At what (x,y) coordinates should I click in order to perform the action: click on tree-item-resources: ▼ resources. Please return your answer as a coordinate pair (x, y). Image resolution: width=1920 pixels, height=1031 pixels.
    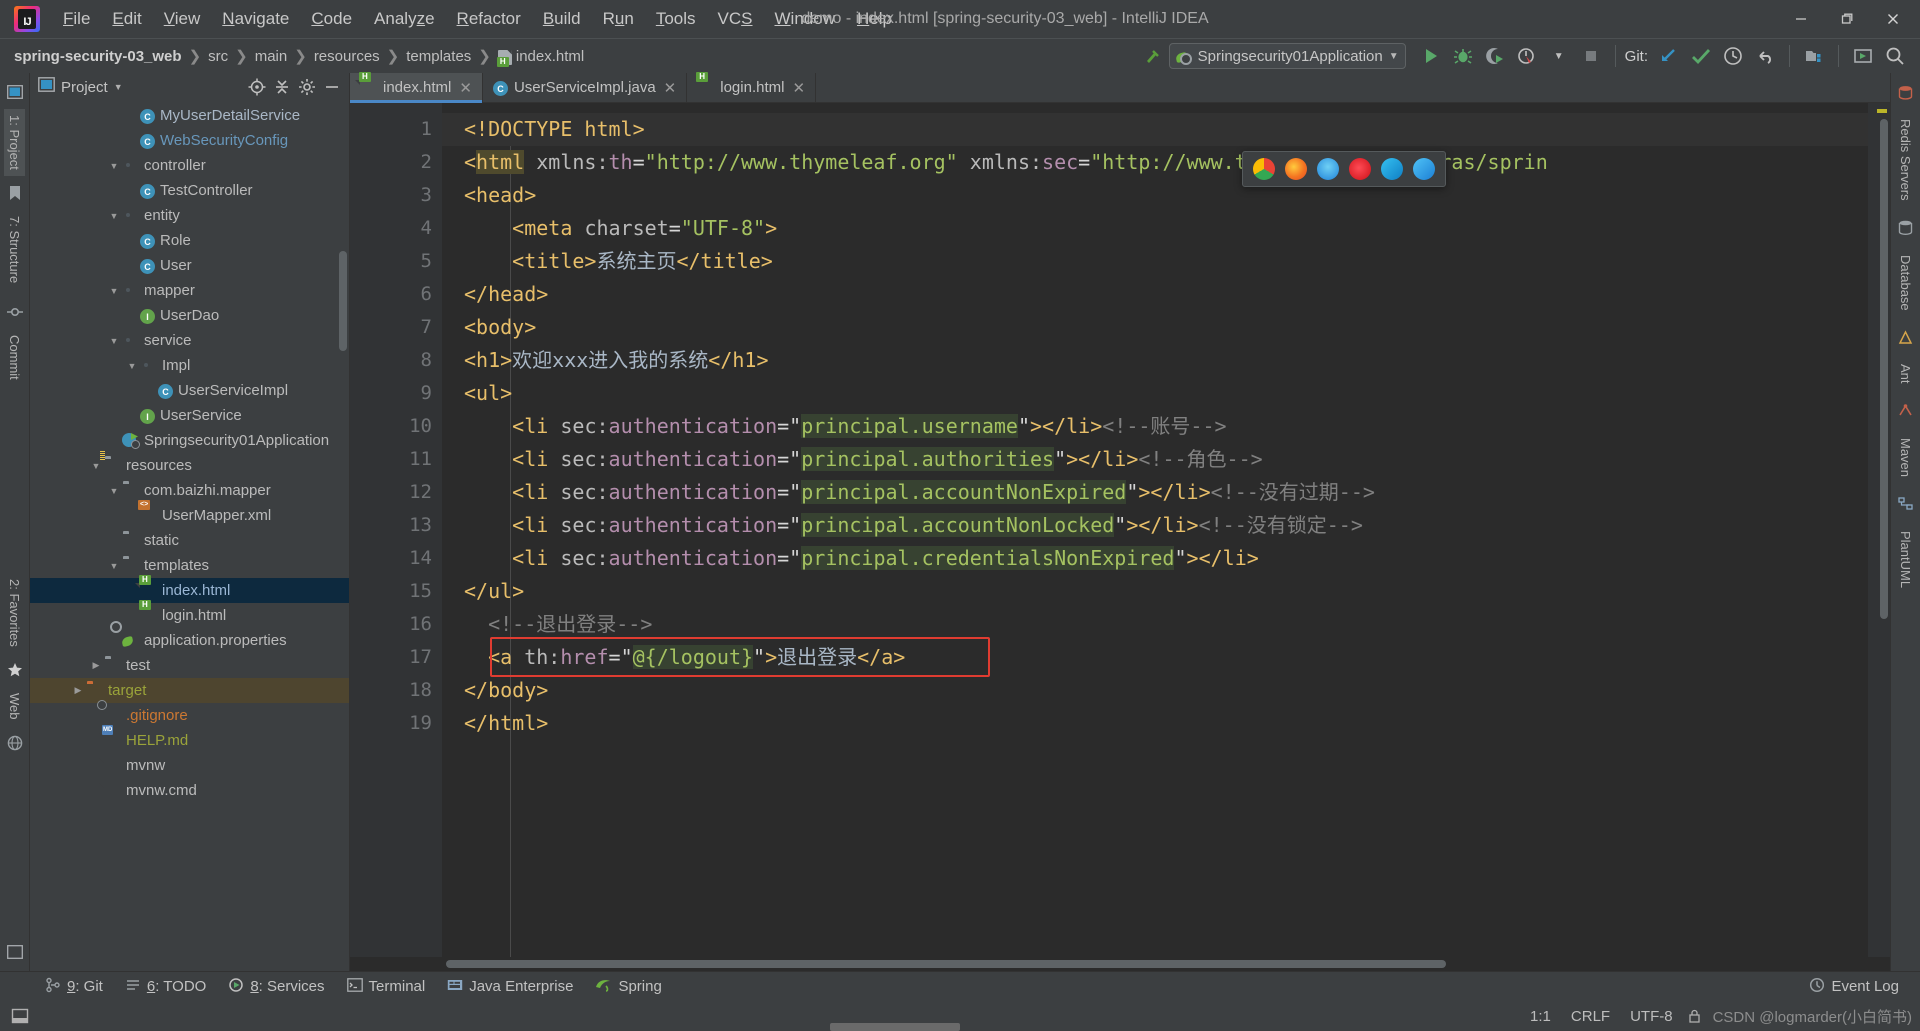
    Looking at the image, I should click on (189, 465).